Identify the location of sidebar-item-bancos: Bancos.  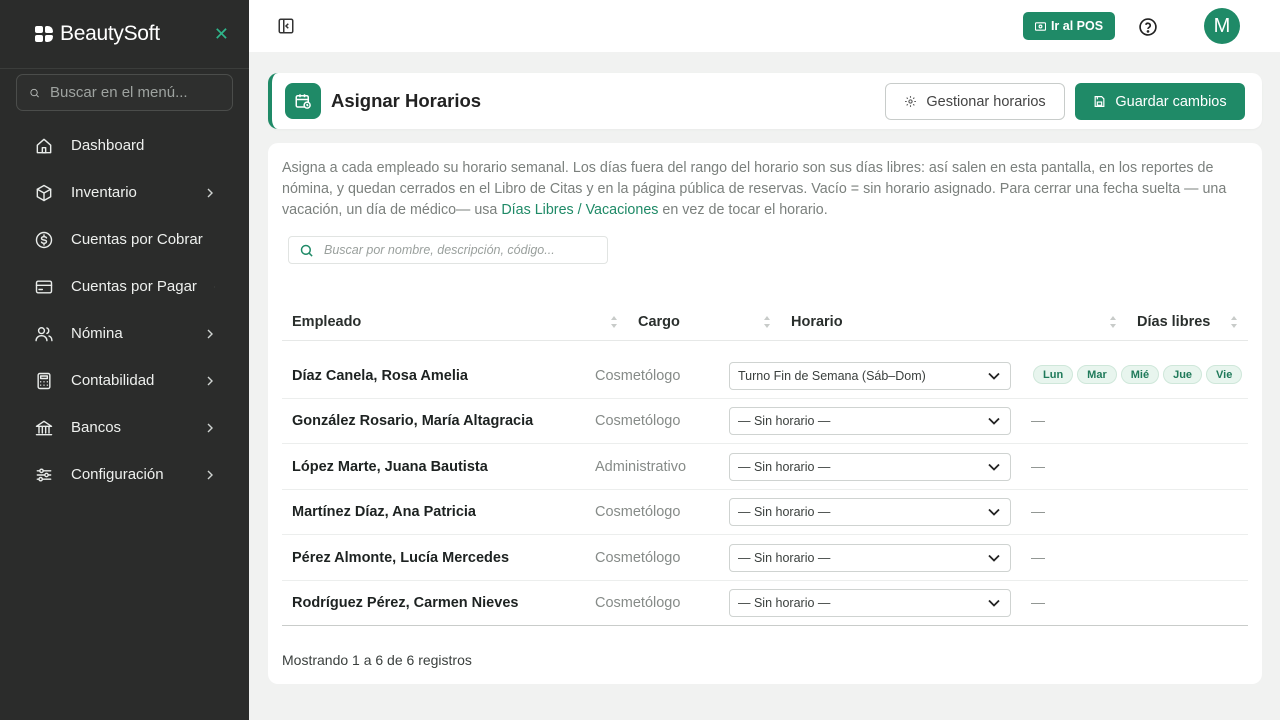
(124, 427).